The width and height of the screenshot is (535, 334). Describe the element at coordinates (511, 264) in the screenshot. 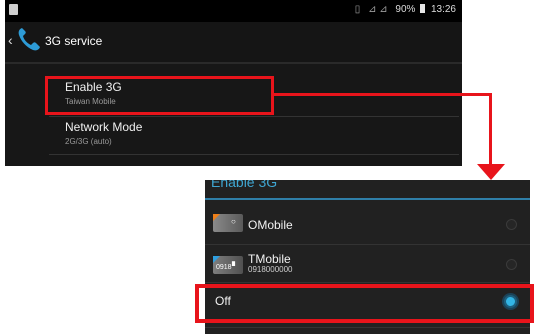

I see `radio-tmobile` at that location.